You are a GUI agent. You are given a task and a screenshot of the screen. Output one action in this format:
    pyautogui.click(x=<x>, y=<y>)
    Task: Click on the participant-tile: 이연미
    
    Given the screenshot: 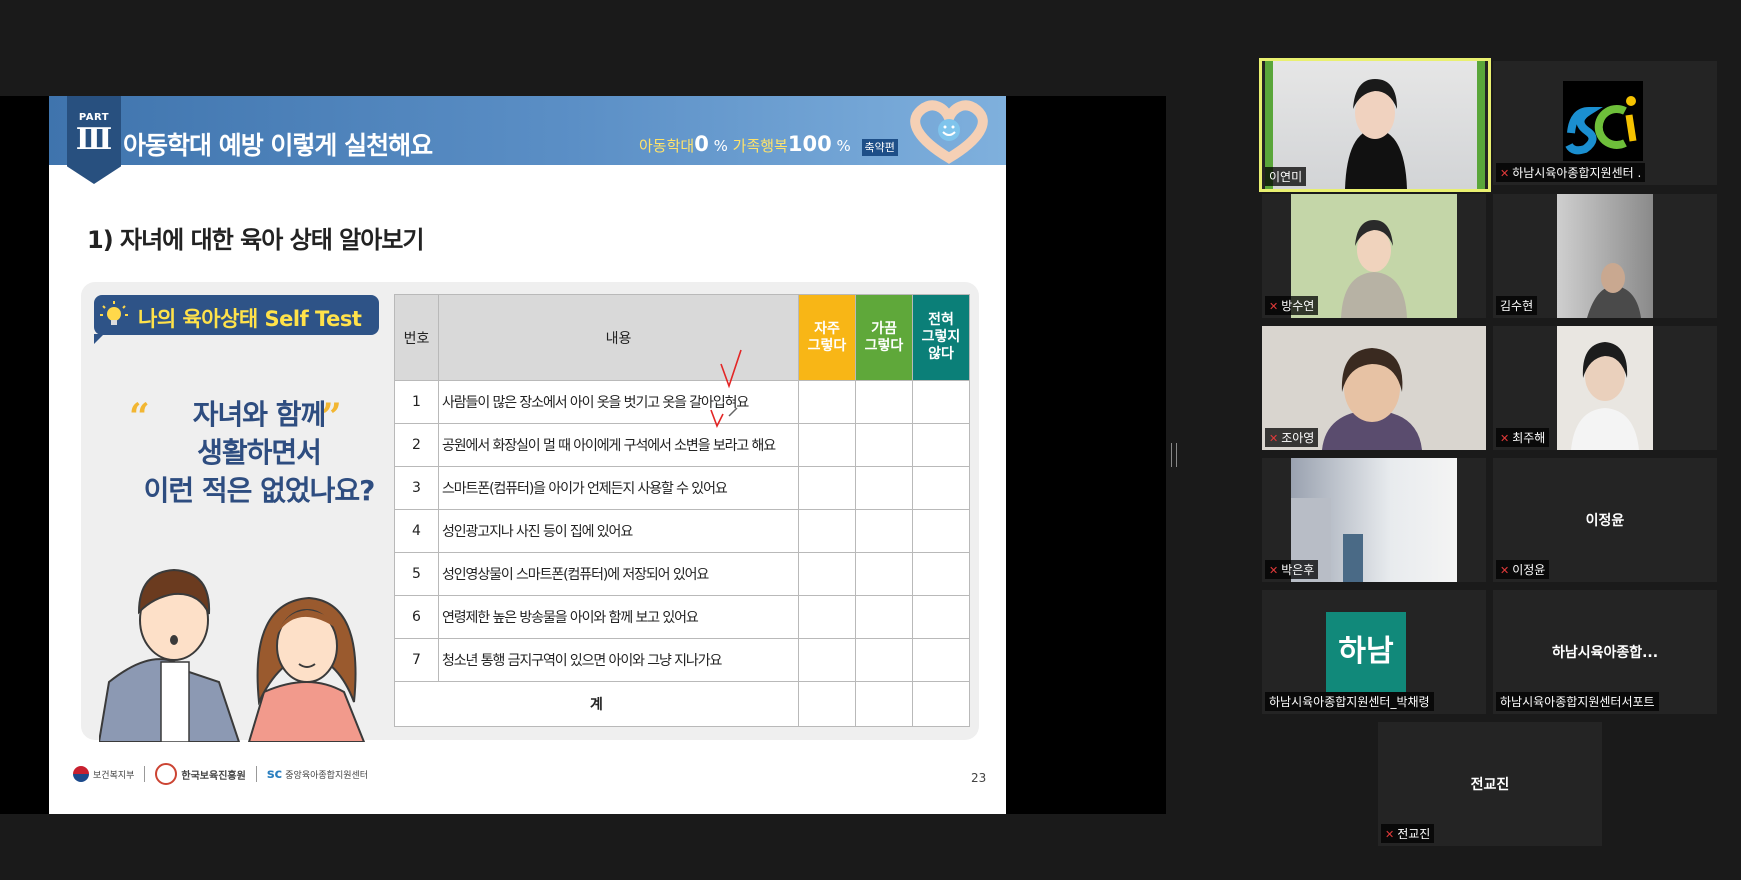 What is the action you would take?
    pyautogui.click(x=1375, y=125)
    